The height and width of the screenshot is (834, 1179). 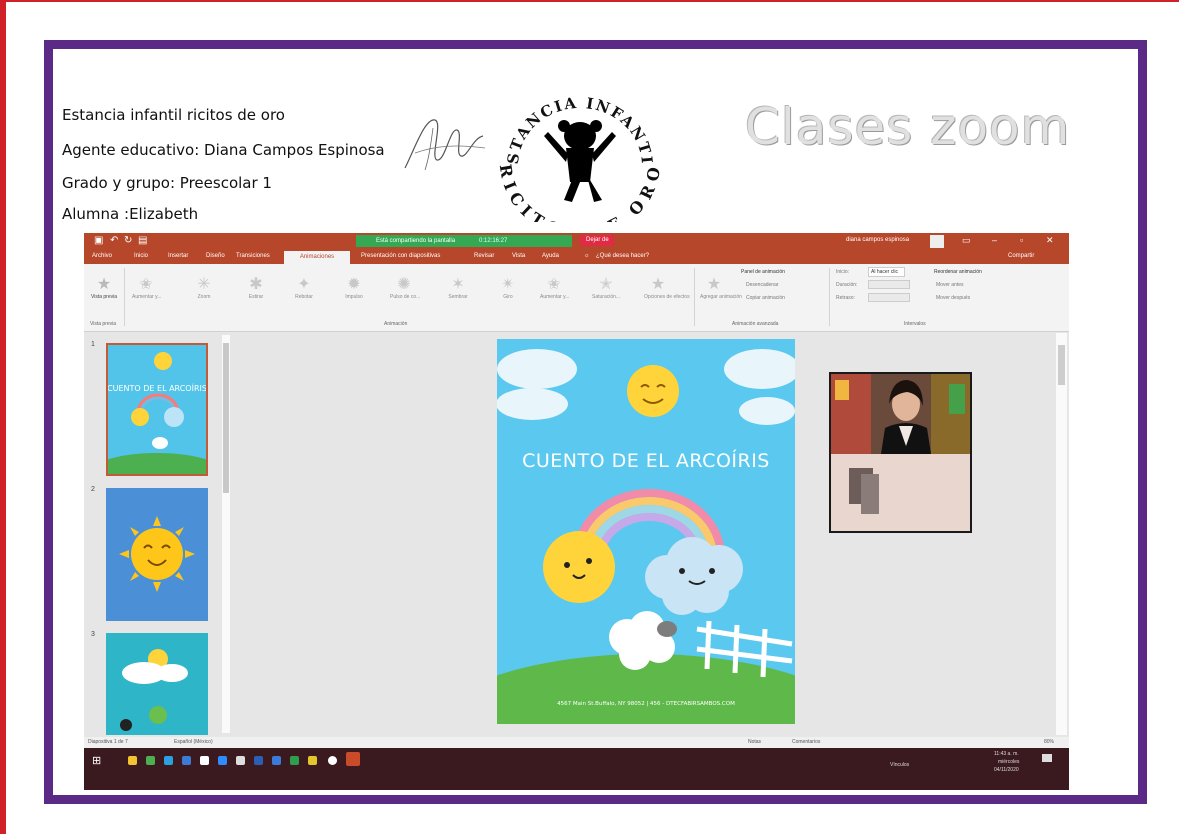 I want to click on clock-day: miércoles, so click(x=1009, y=762).